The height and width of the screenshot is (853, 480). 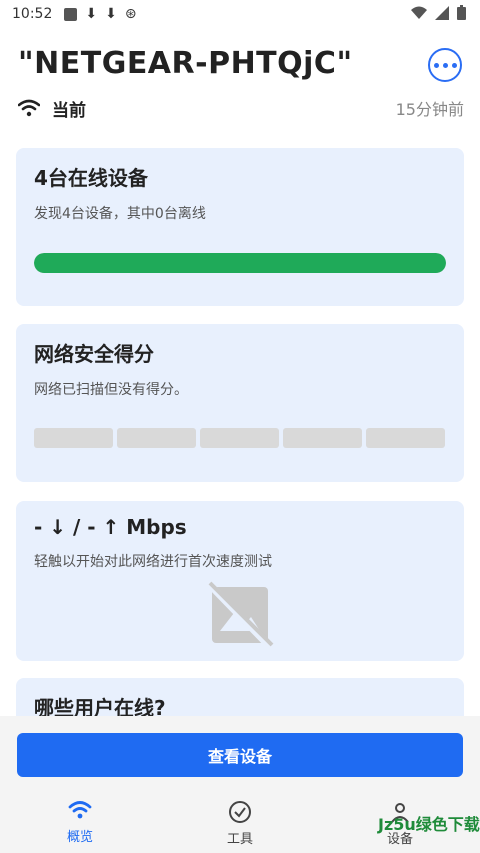 I want to click on view-devices-button: 查看设备, so click(x=240, y=755).